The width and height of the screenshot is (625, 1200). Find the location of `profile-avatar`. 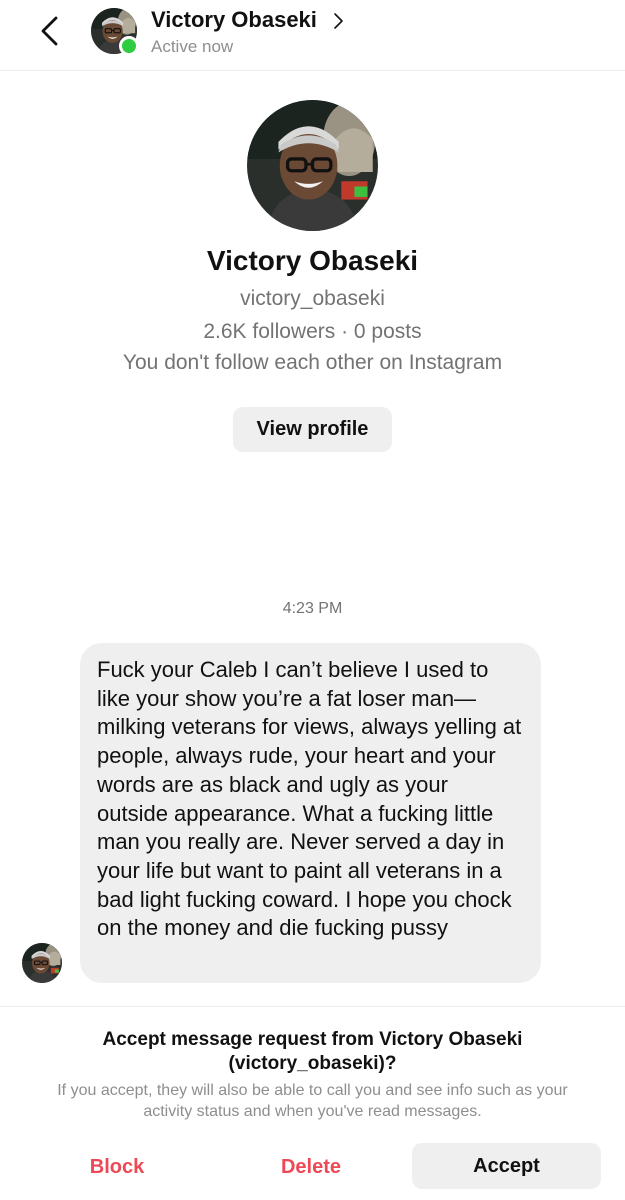

profile-avatar is located at coordinates (312, 165).